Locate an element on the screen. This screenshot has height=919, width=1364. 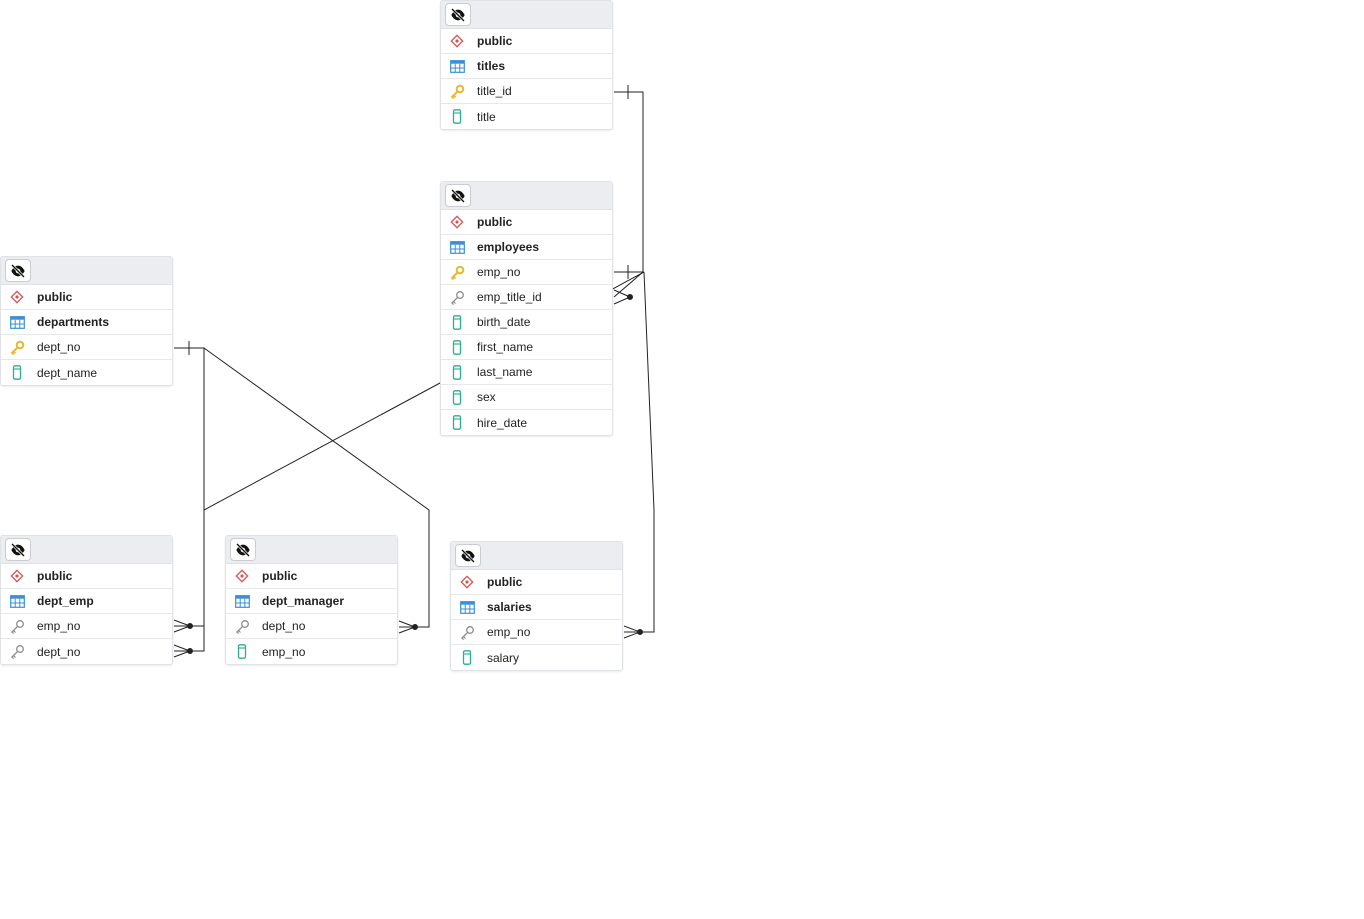
table-name-row: employees is located at coordinates (526, 247).